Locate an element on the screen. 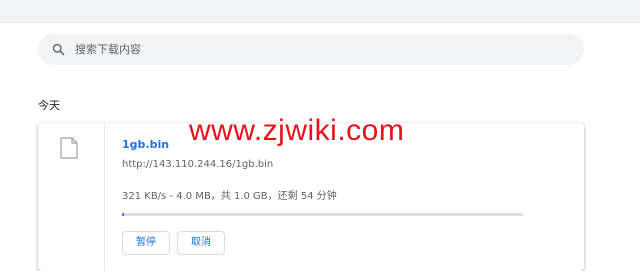 This screenshot has width=640, height=271. pause-button: 暂停 is located at coordinates (146, 243).